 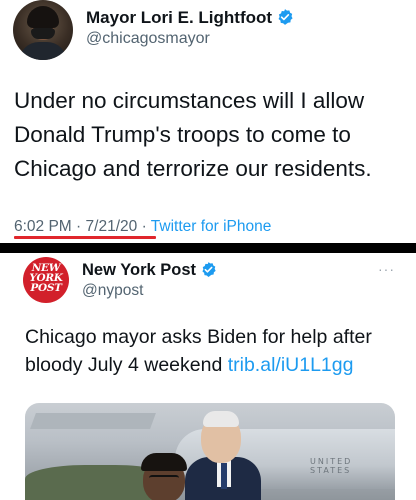 I want to click on photo-plane-lettering: UNITED STATES, so click(x=331, y=466).